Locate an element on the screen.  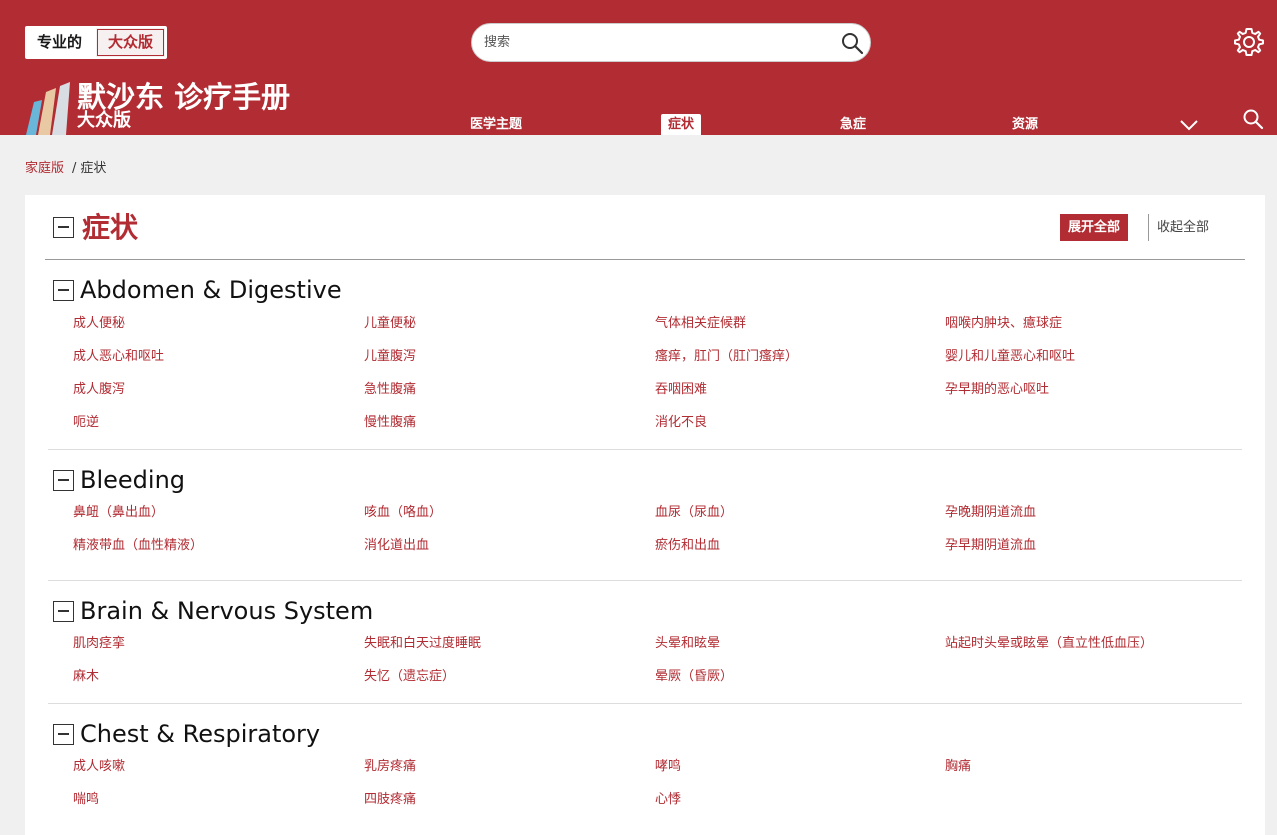
section-title: Brain & Nervous System is located at coordinates (226, 611).